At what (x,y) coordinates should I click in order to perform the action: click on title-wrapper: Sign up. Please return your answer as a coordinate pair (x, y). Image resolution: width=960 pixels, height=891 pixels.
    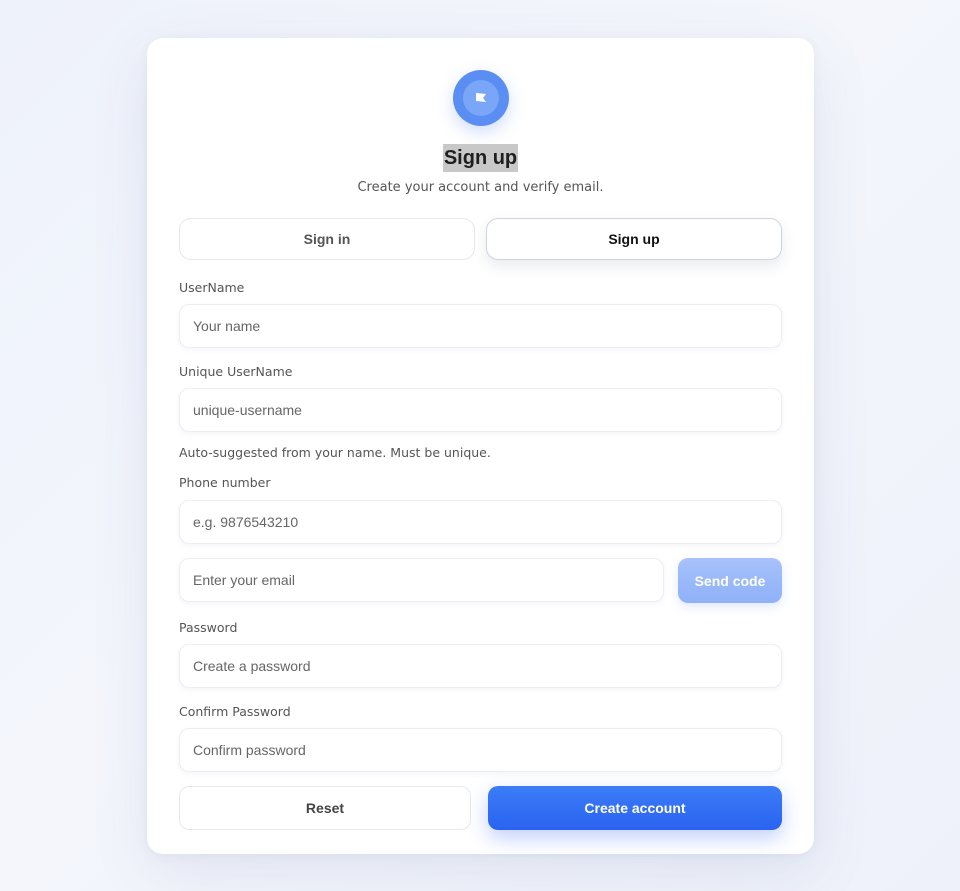
    Looking at the image, I should click on (480, 158).